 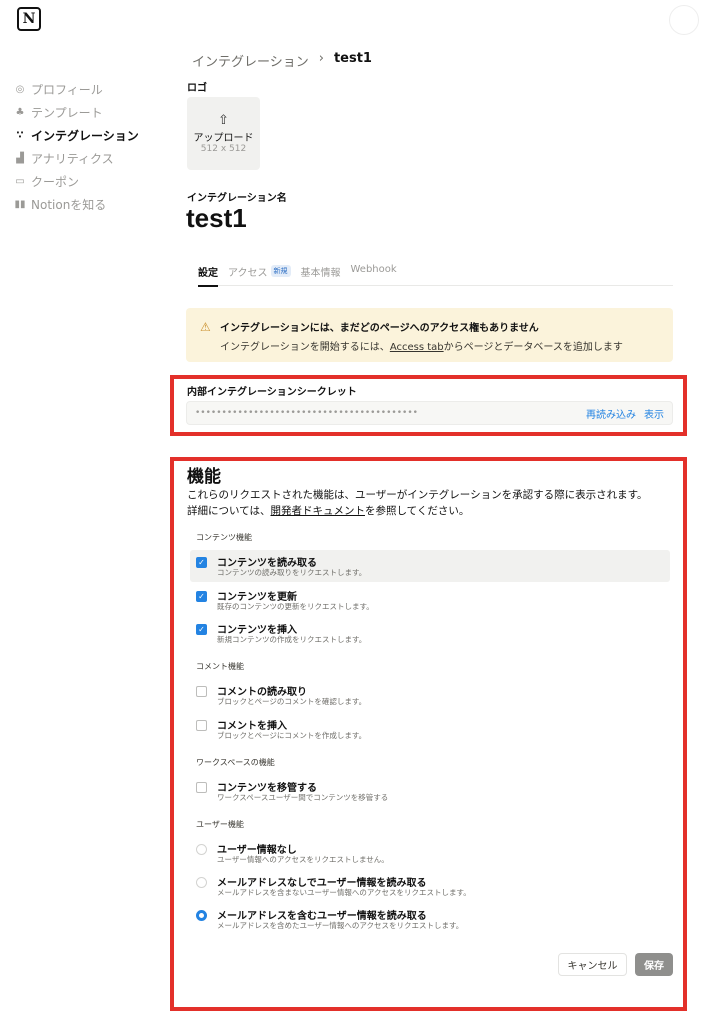 What do you see at coordinates (250, 60) in the screenshot?
I see `breadcrumb-parent: インテグレーション` at bounding box center [250, 60].